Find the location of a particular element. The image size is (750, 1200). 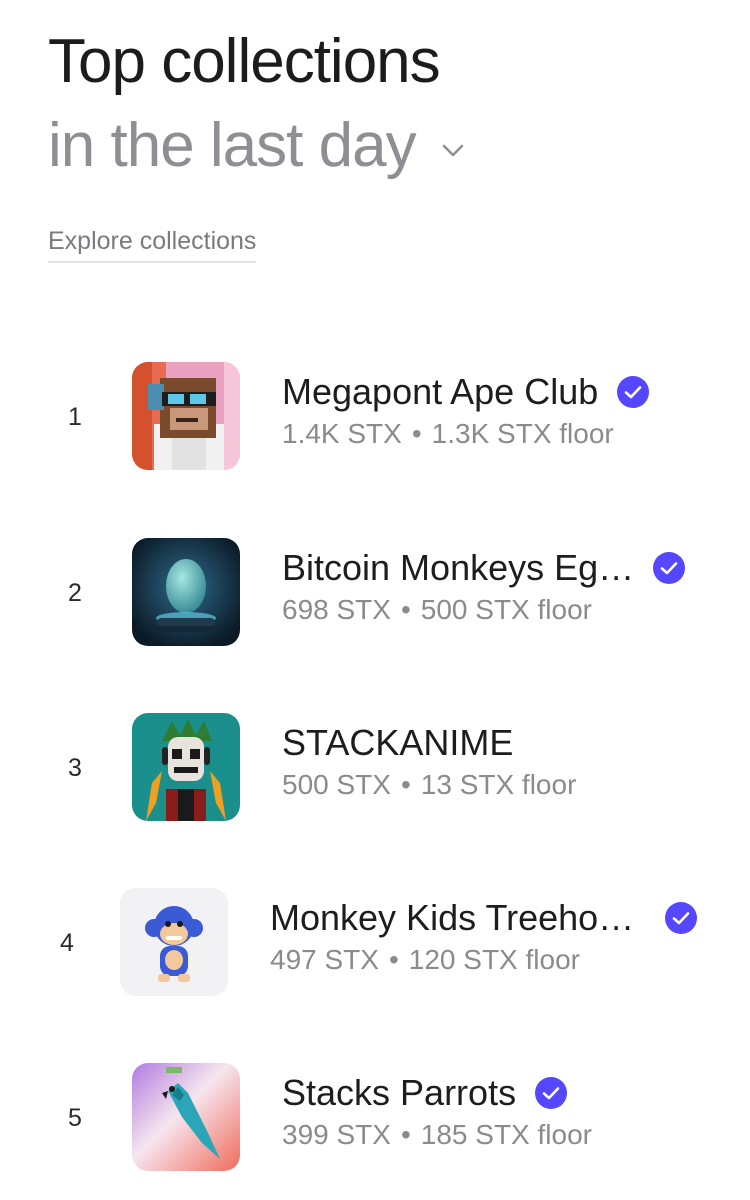

rank-number: 5 is located at coordinates (75, 1117).